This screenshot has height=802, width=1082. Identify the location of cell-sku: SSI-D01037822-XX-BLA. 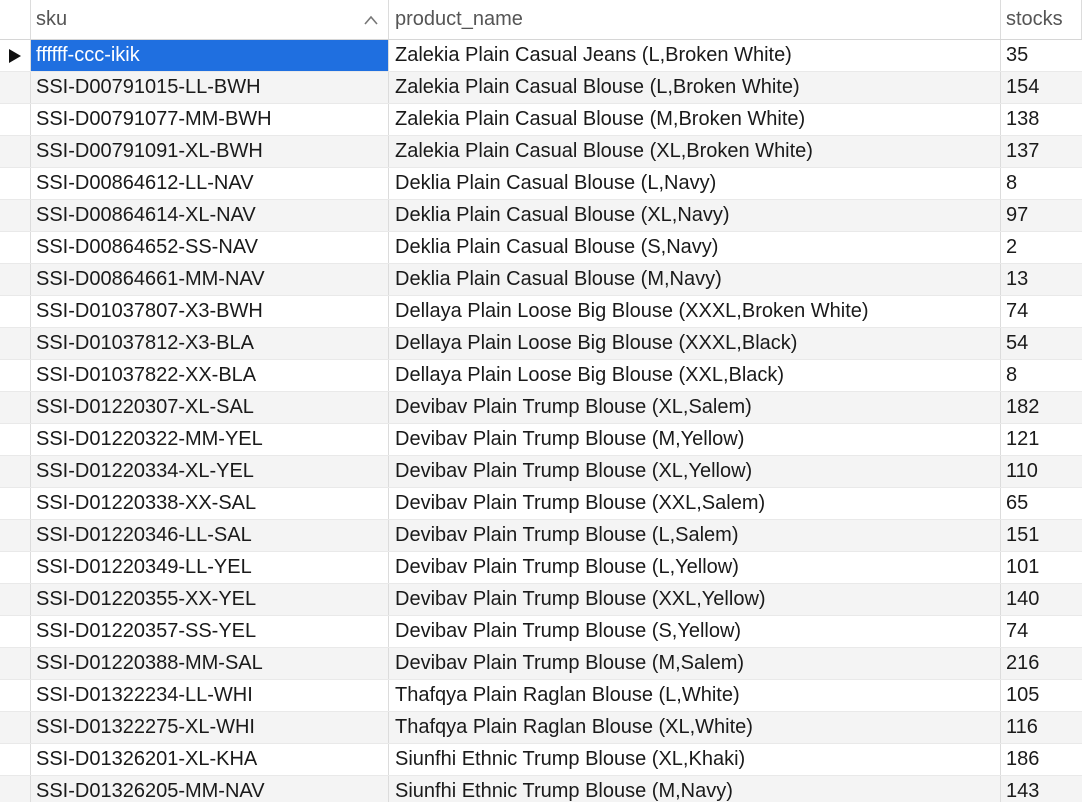
(210, 375).